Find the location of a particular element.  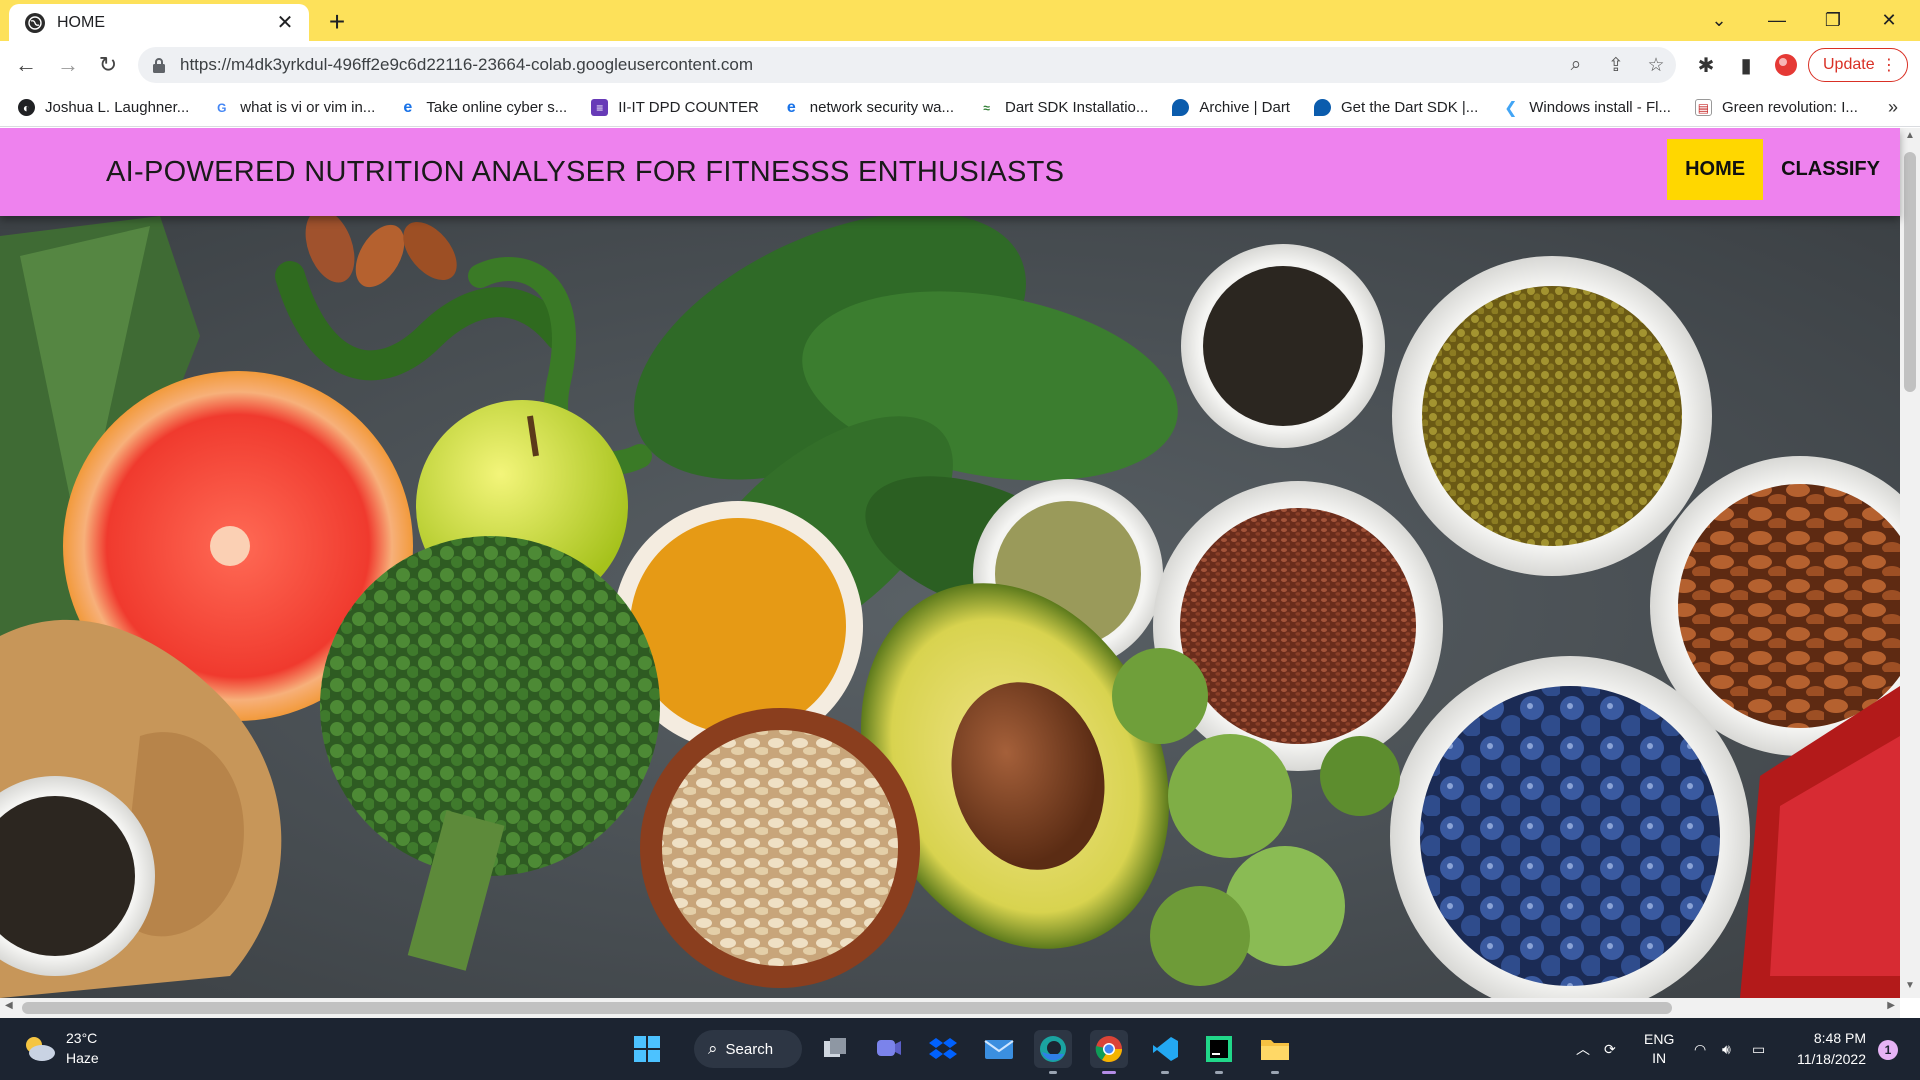

nav-classify-link: CLASSIFY is located at coordinates (1831, 169).